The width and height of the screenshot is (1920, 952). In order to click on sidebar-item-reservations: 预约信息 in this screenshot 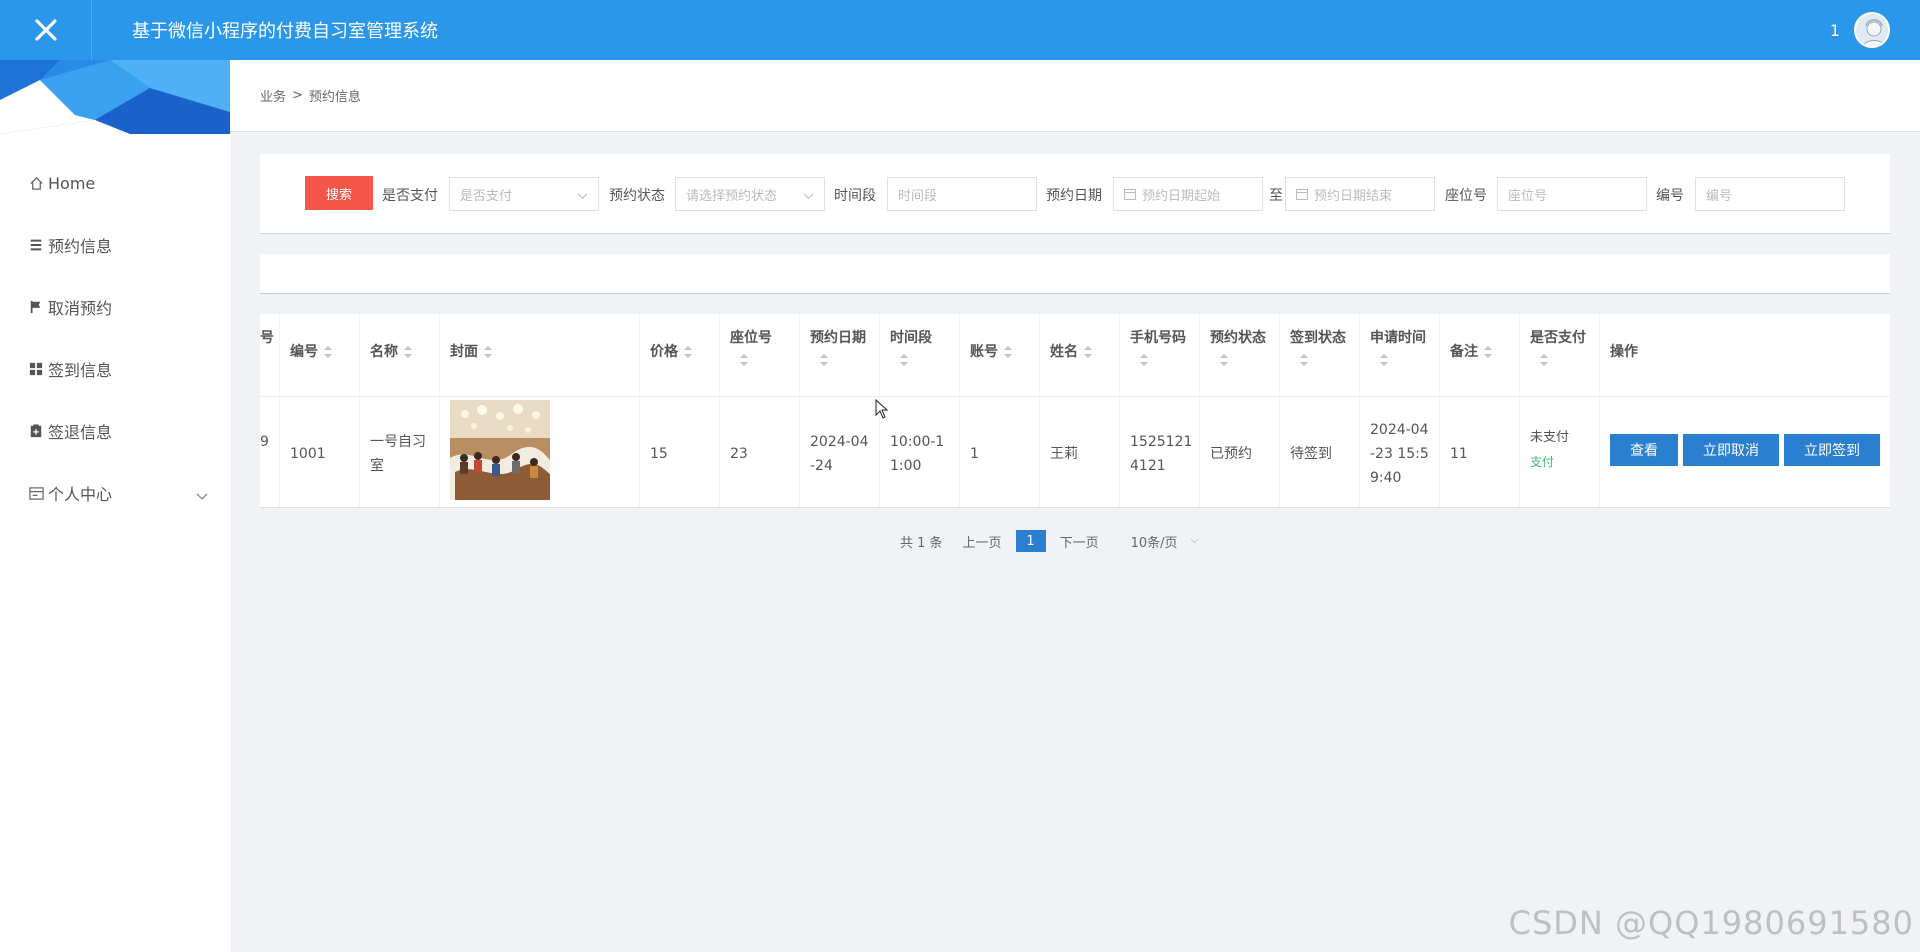, I will do `click(115, 245)`.